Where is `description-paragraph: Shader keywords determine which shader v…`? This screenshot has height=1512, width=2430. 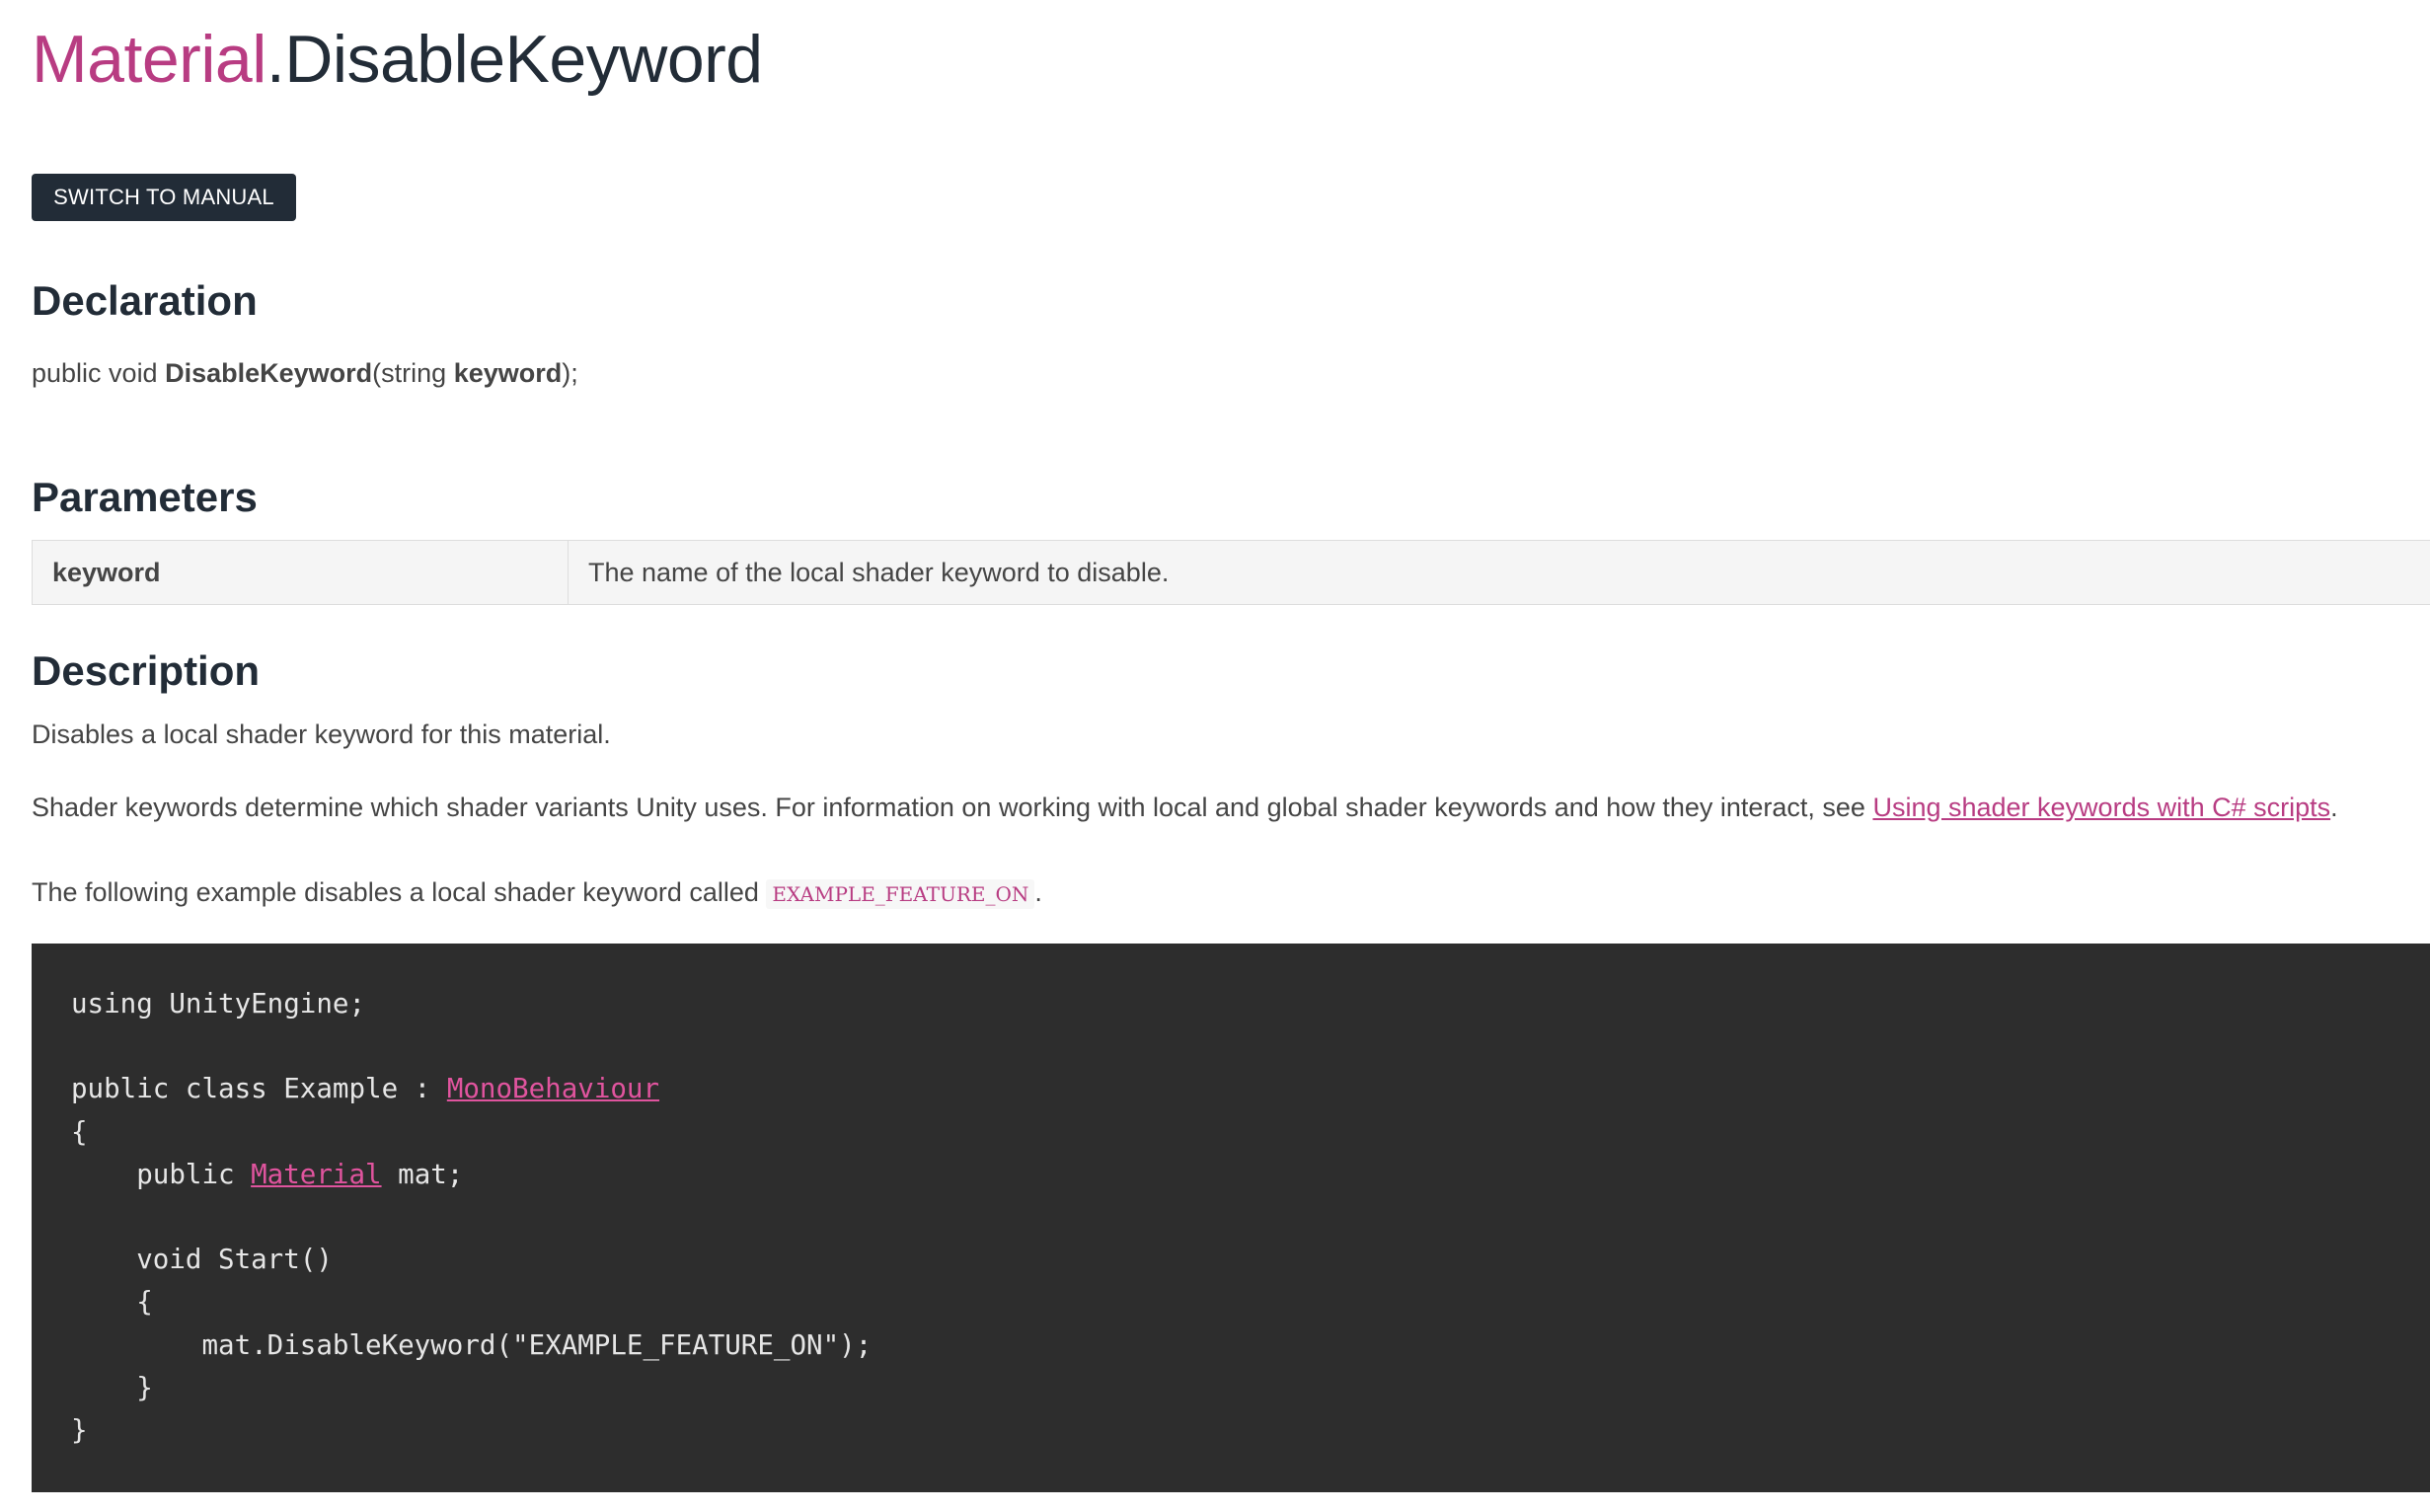 description-paragraph: Shader keywords determine which shader v… is located at coordinates (1185, 807).